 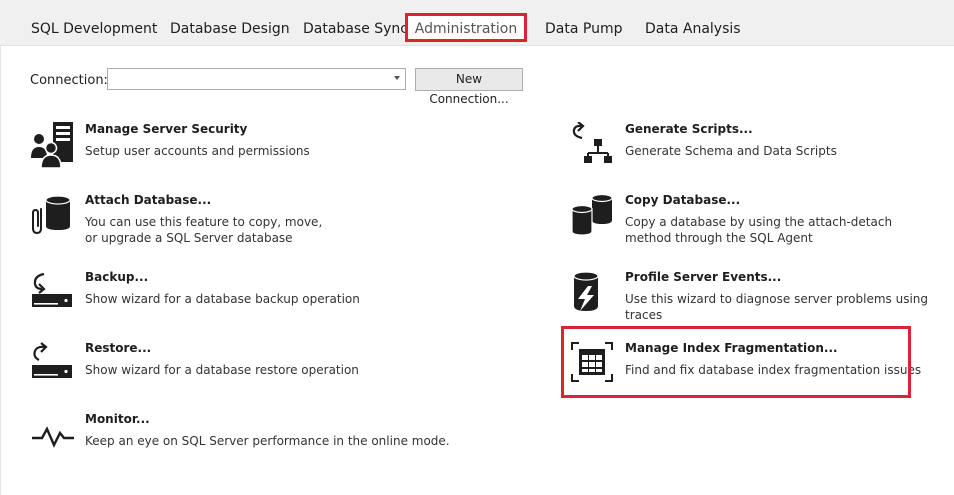 I want to click on restore-icon, so click(x=53, y=364).